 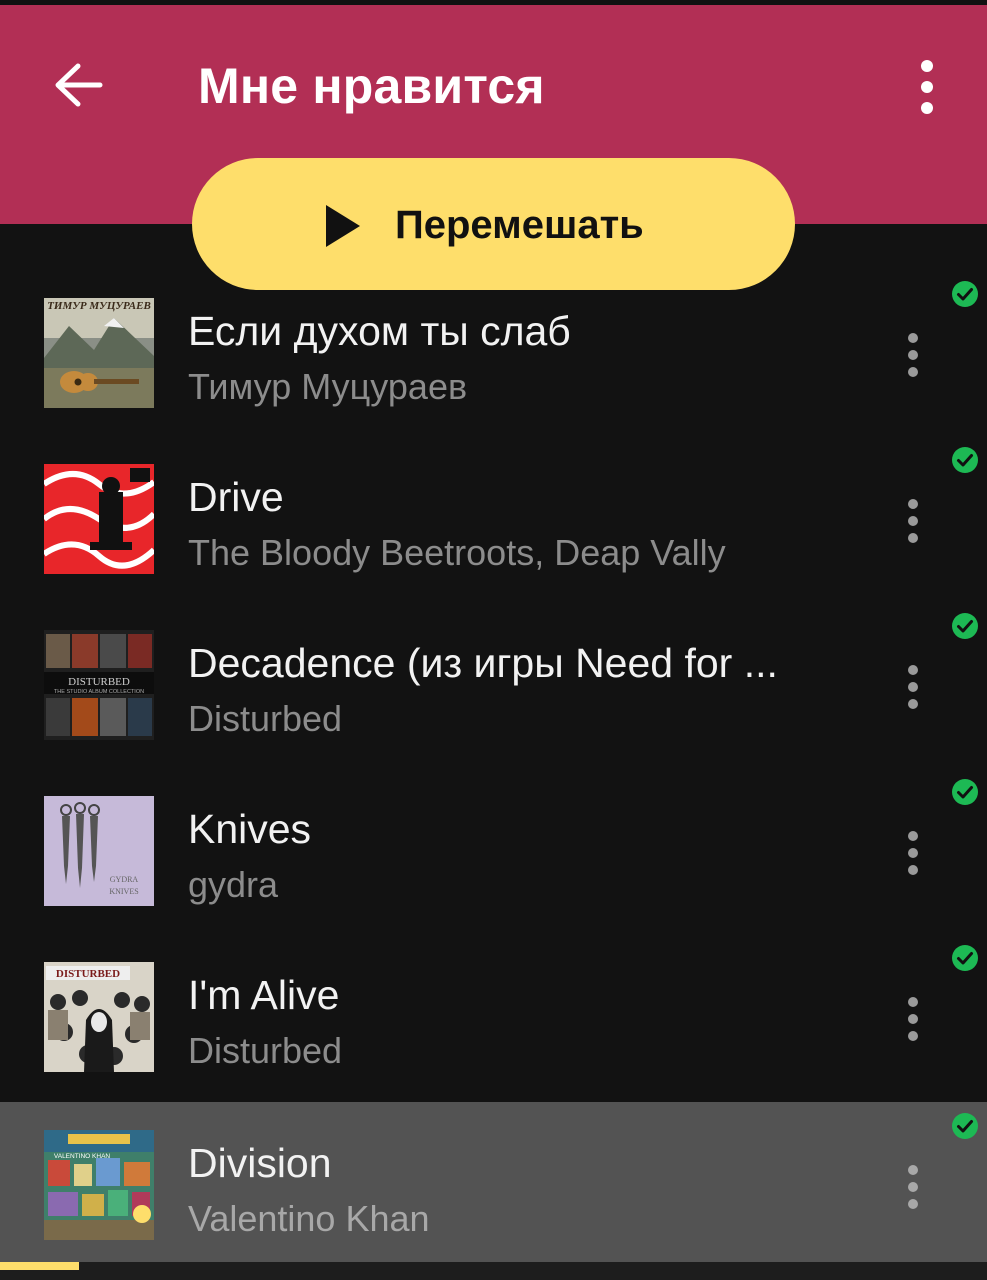 What do you see at coordinates (142, 1214) in the screenshot?
I see `now-playing-indicator` at bounding box center [142, 1214].